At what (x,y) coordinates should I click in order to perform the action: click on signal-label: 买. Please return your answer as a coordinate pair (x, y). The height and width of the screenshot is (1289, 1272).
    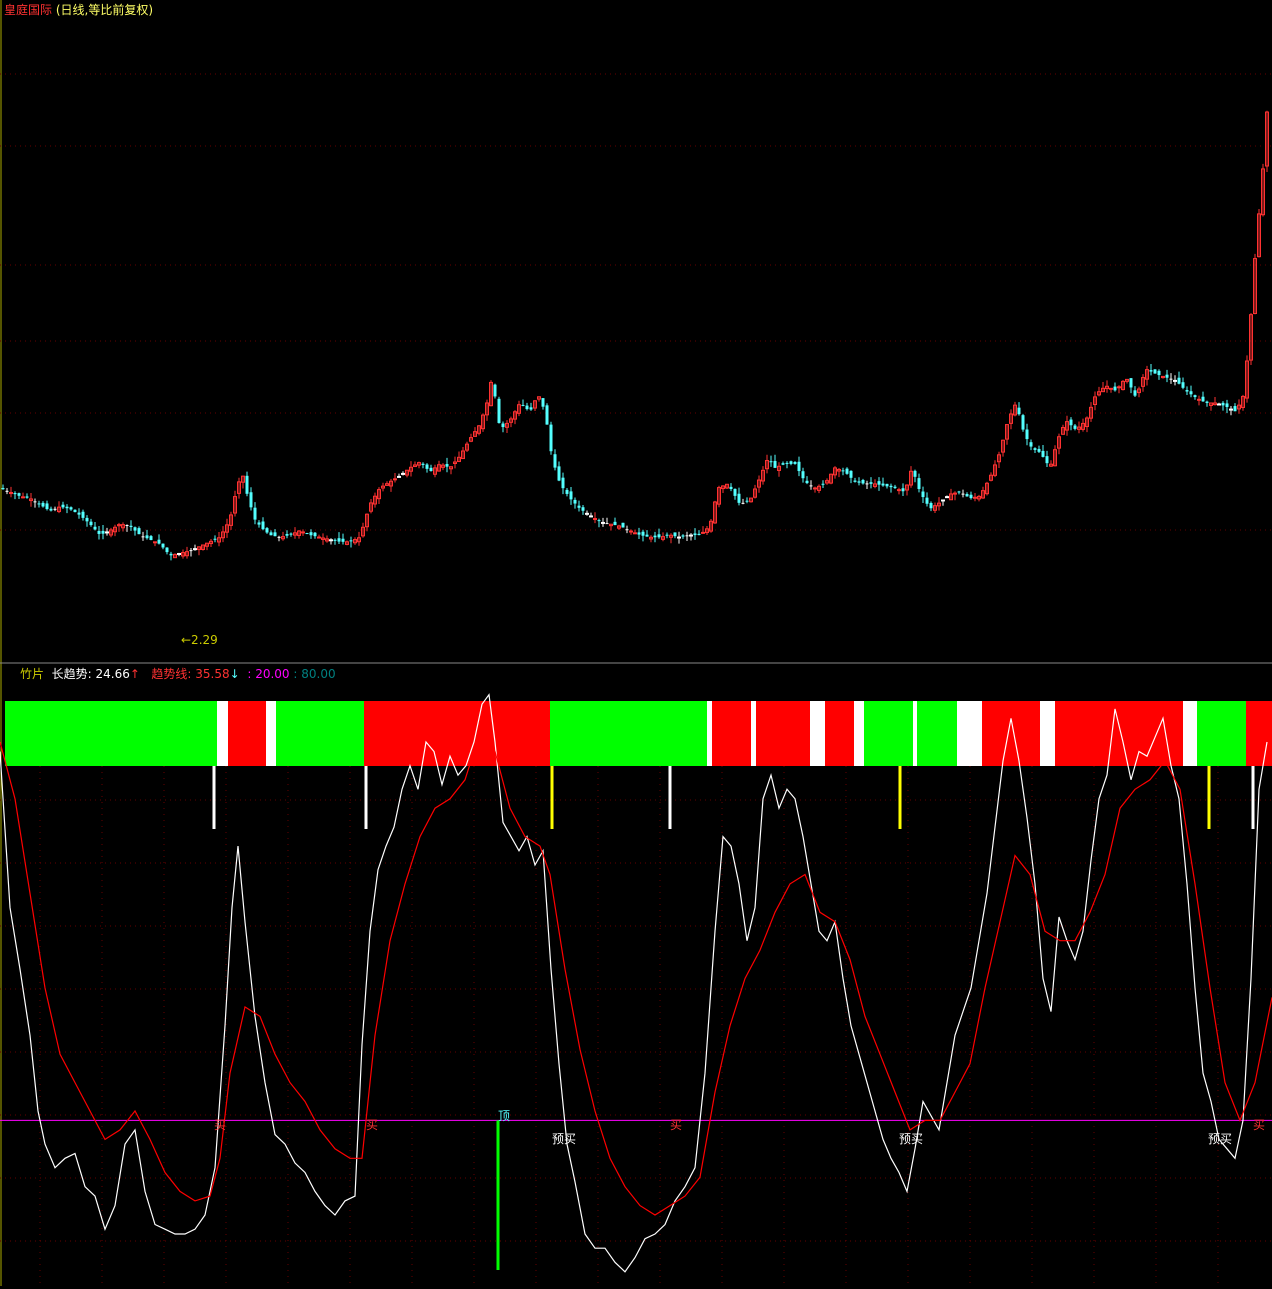
    Looking at the image, I should click on (372, 1125).